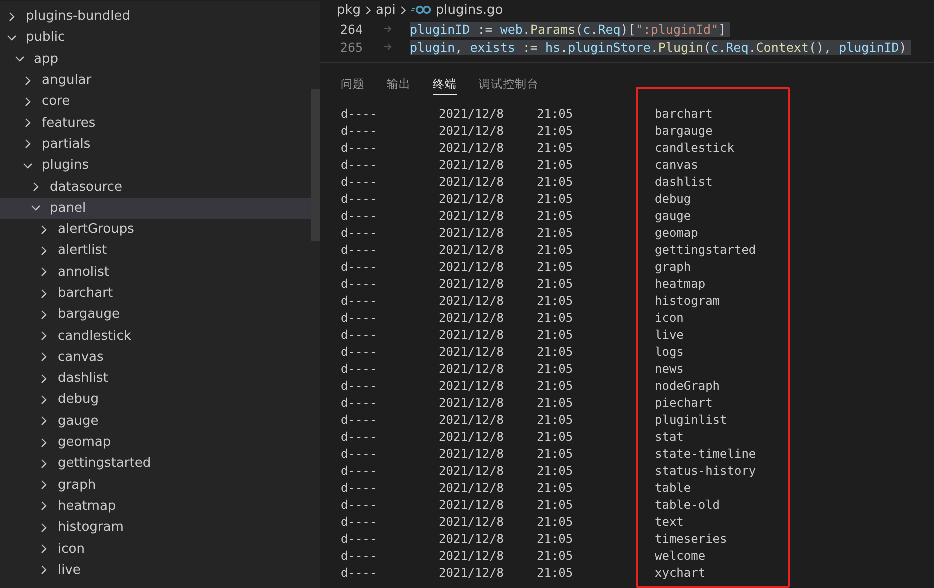 The height and width of the screenshot is (588, 934). I want to click on tree-item: debug, so click(155, 400).